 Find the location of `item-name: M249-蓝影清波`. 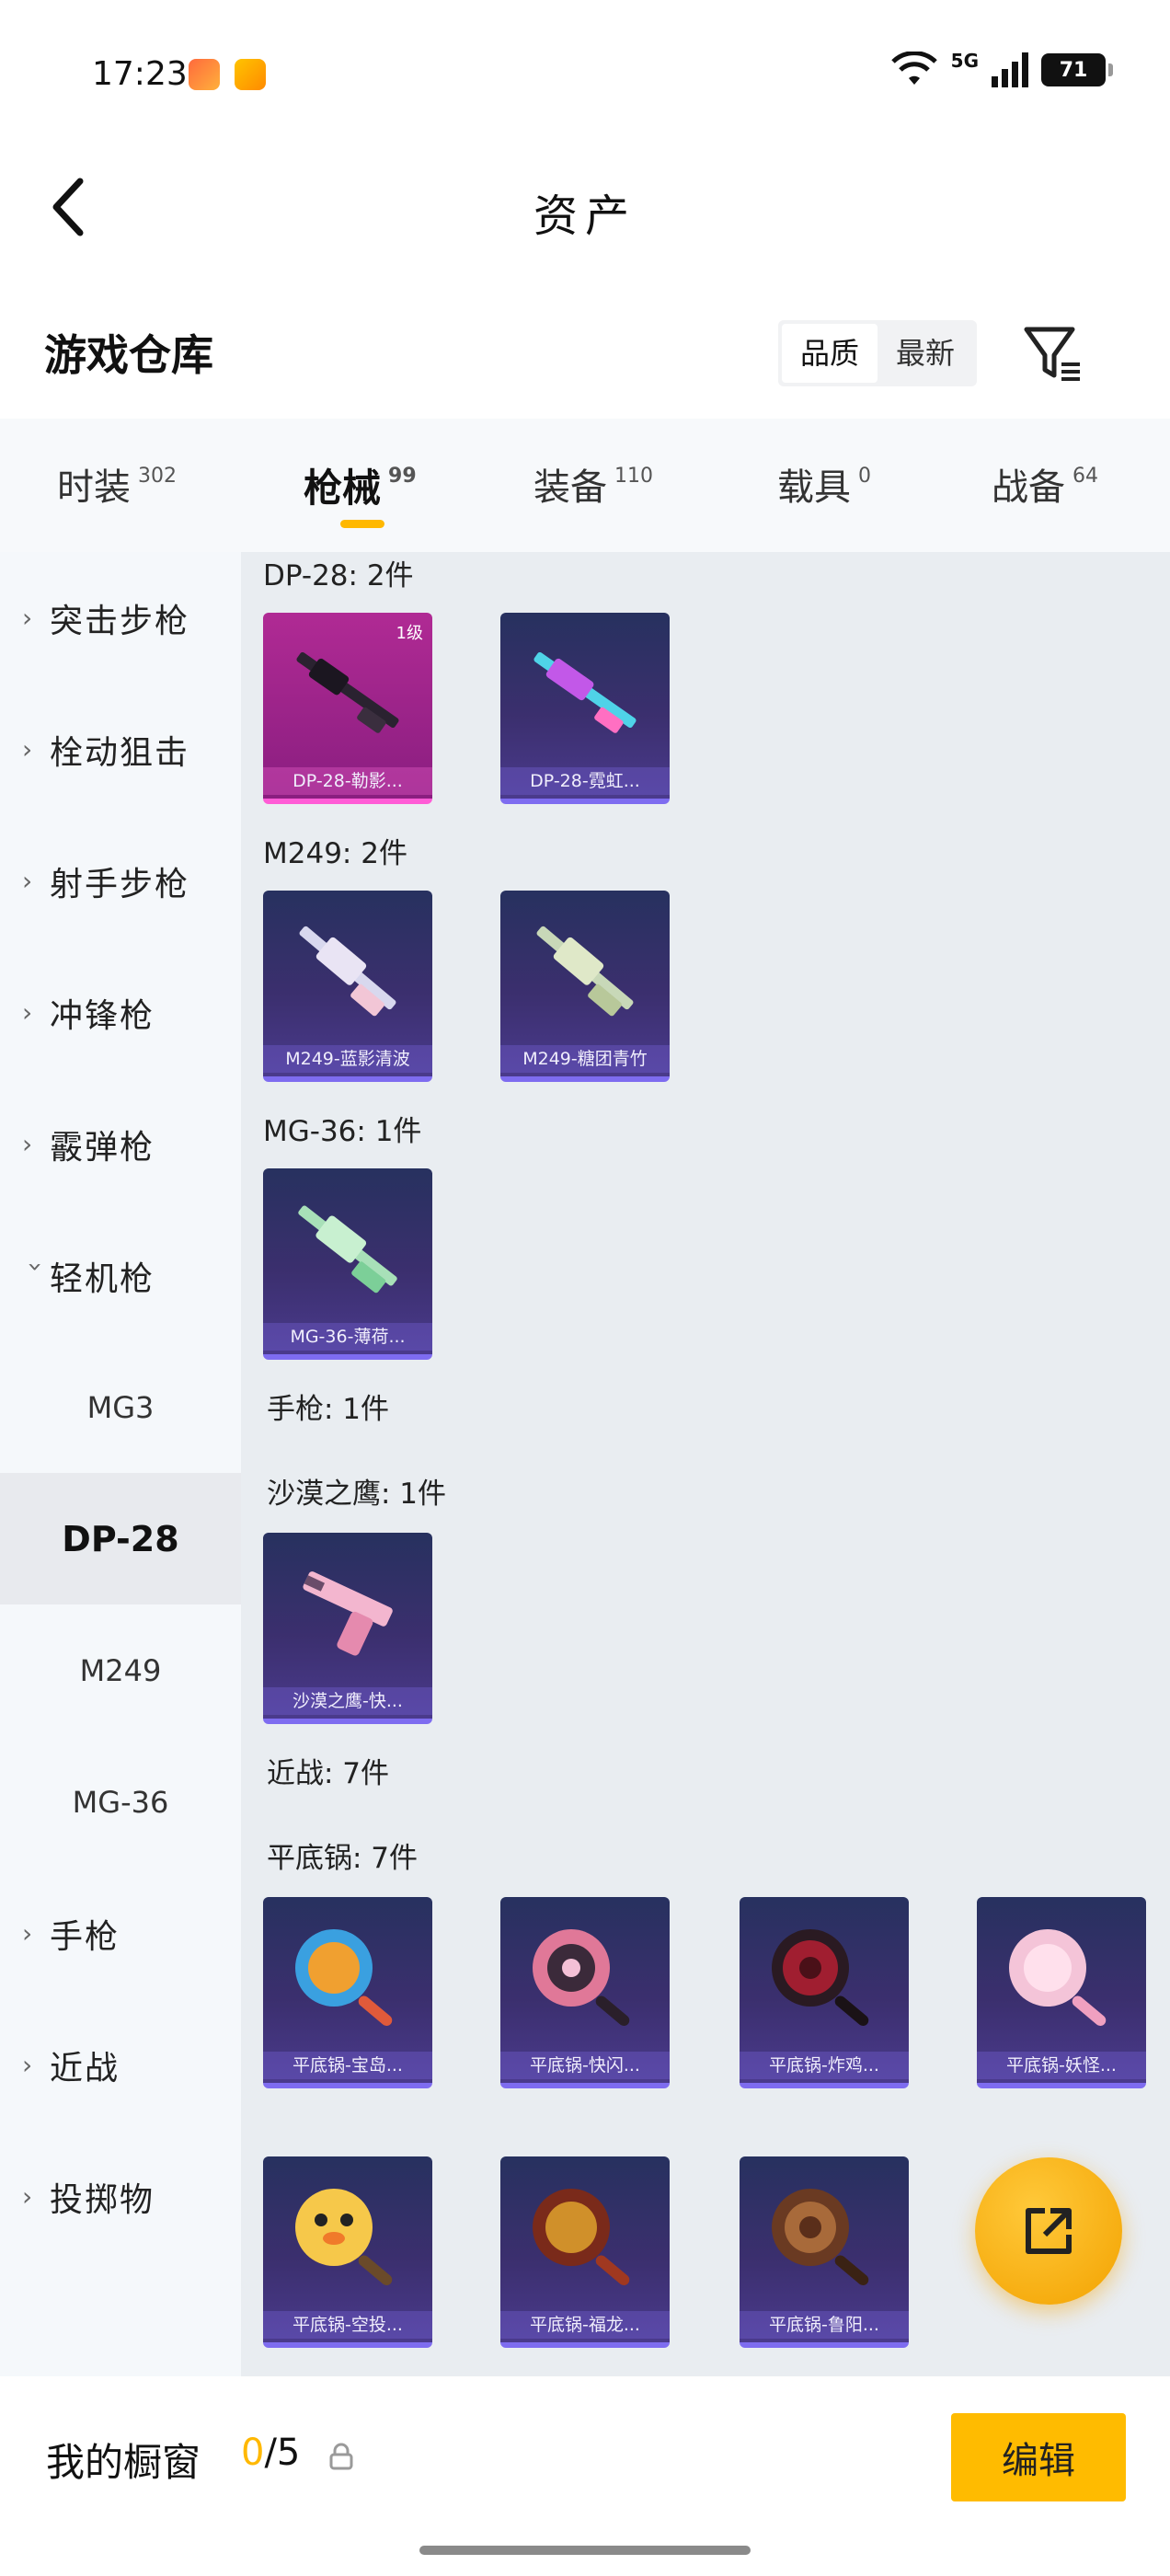

item-name: M249-蓝影清波 is located at coordinates (347, 1059).